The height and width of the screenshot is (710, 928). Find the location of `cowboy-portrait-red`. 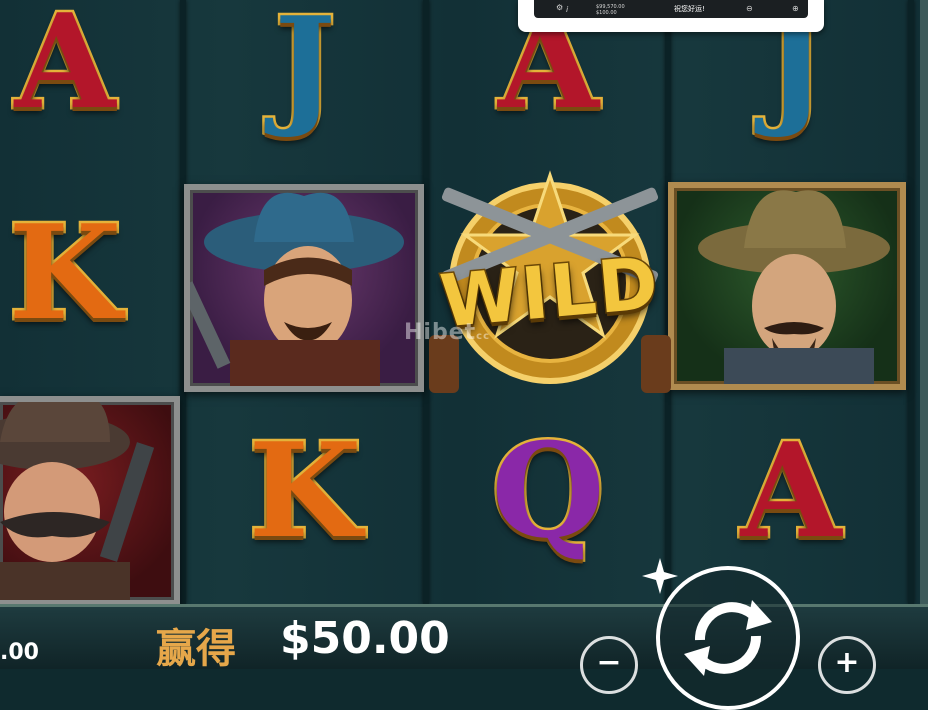

cowboy-portrait-red is located at coordinates (90, 501).